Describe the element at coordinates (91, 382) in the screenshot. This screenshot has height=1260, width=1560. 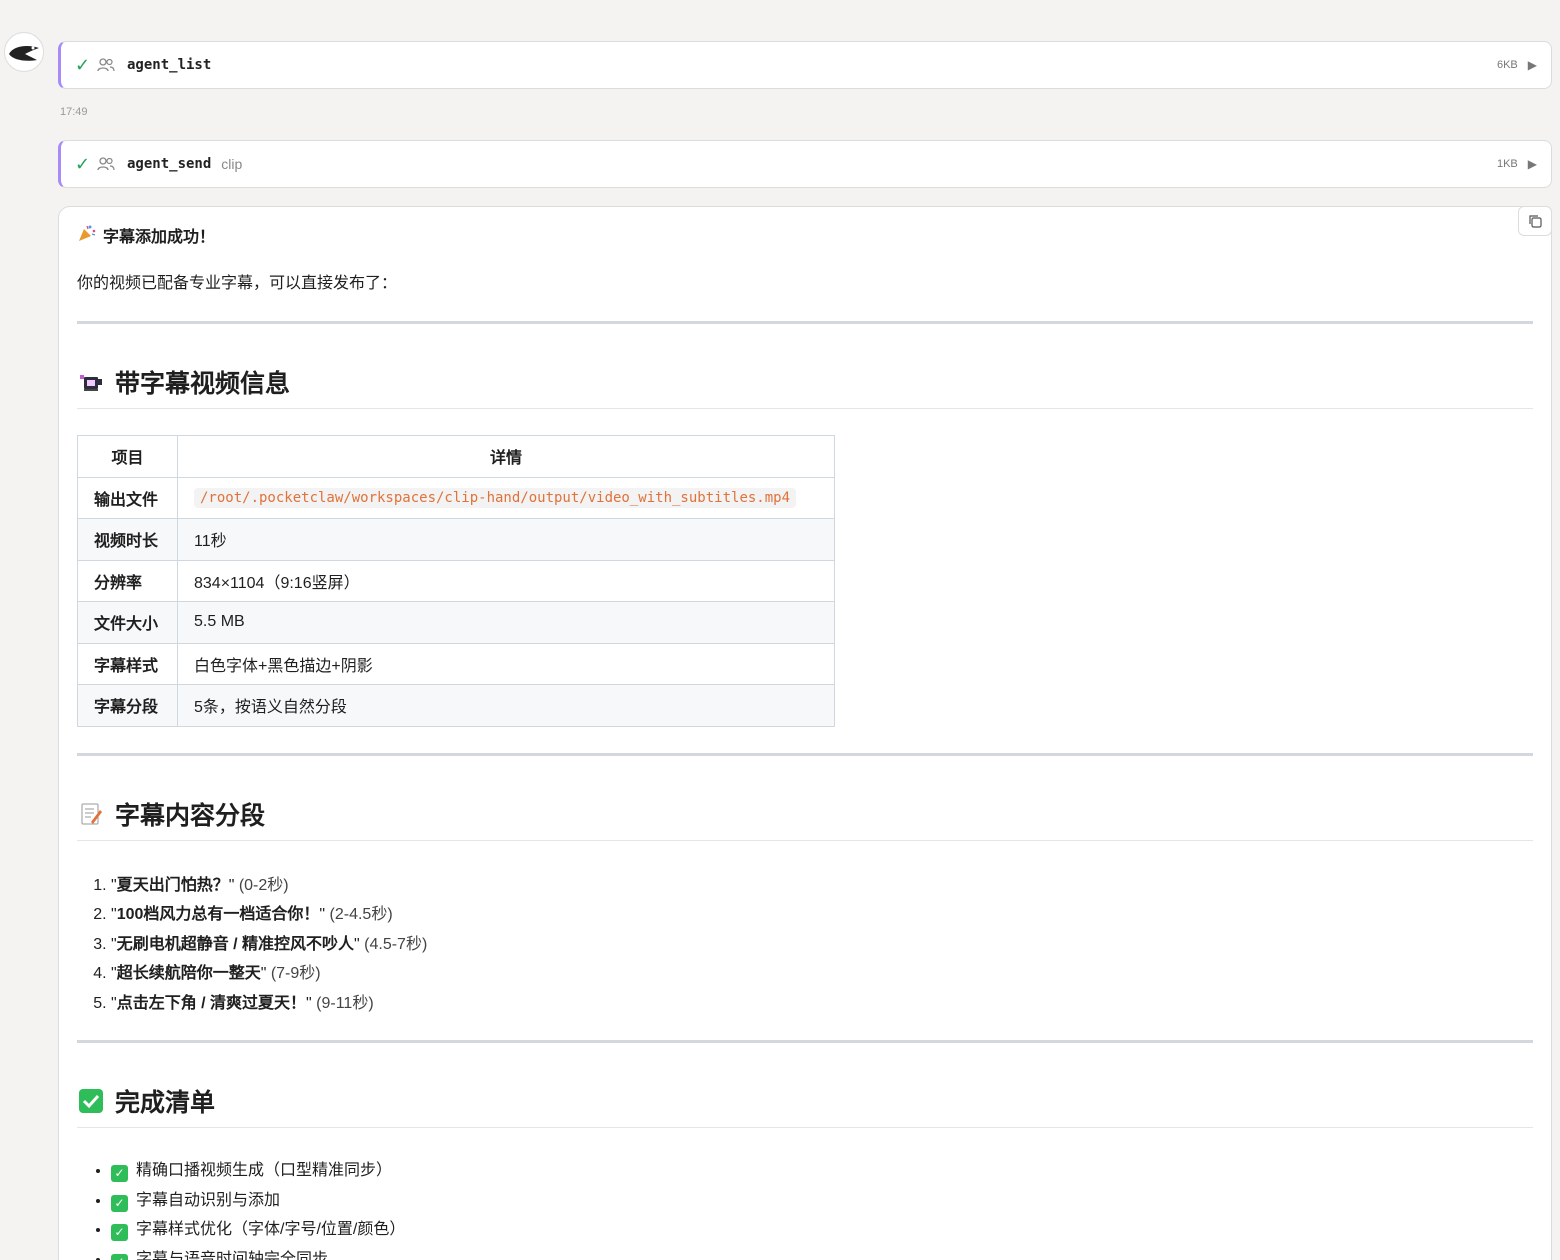
I see `film-projector-icon` at that location.